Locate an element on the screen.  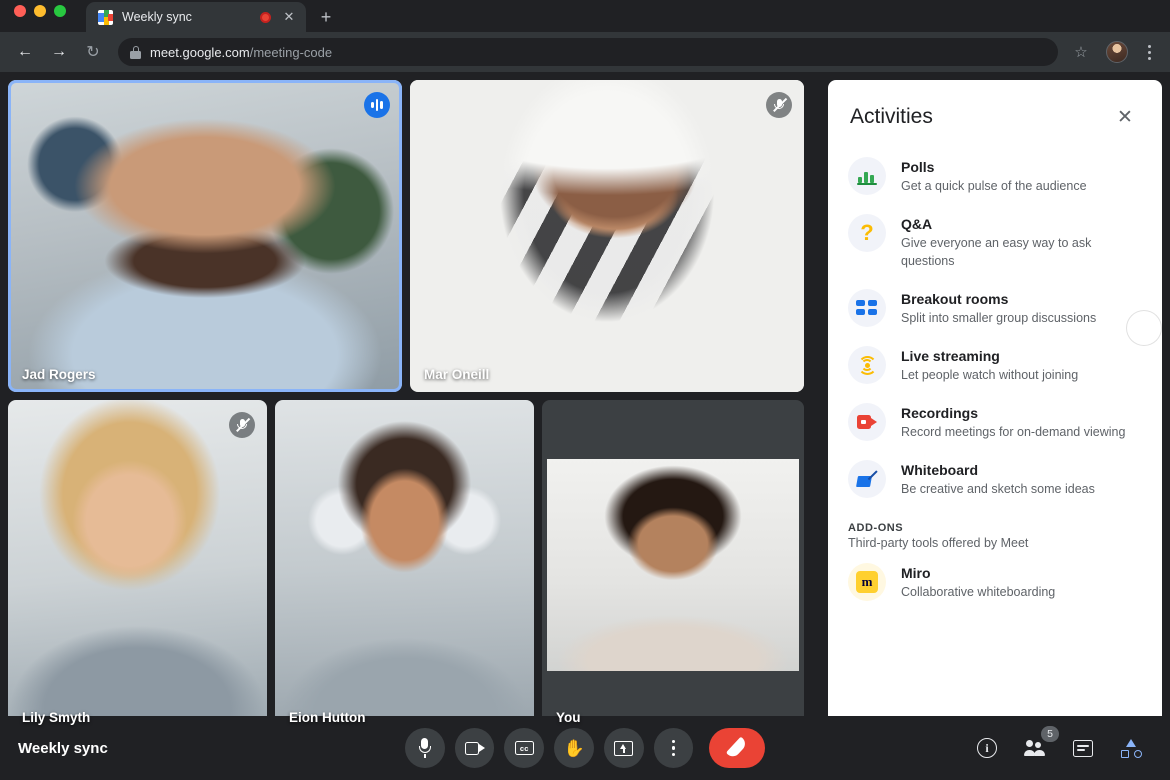
leave-call-button is located at coordinates (737, 748).